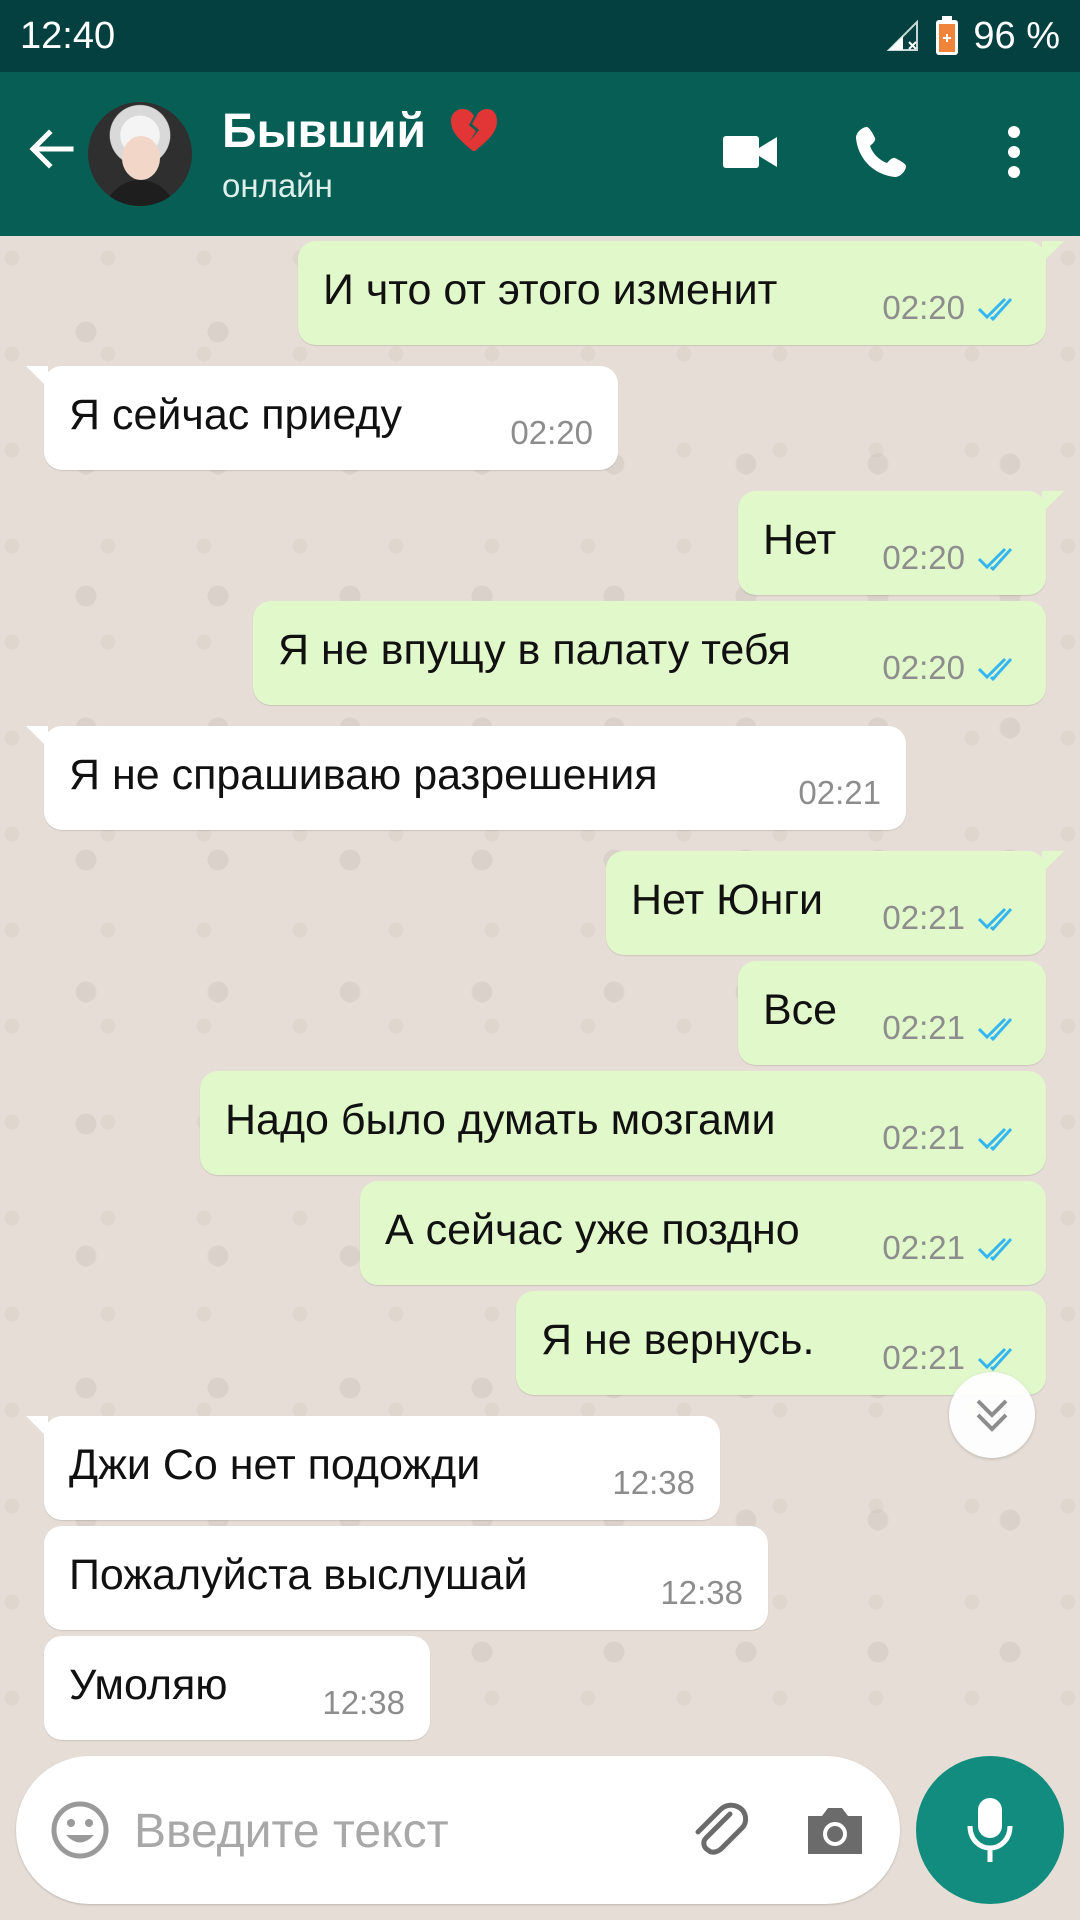 This screenshot has width=1080, height=1920. I want to click on microphone-icon, so click(990, 1830).